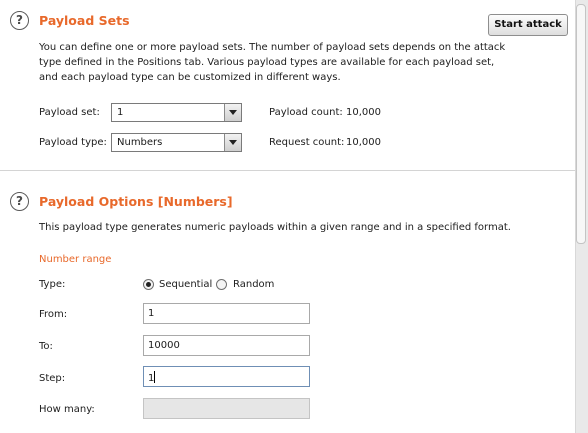 The width and height of the screenshot is (588, 433). I want to click on sequential-radio, so click(148, 284).